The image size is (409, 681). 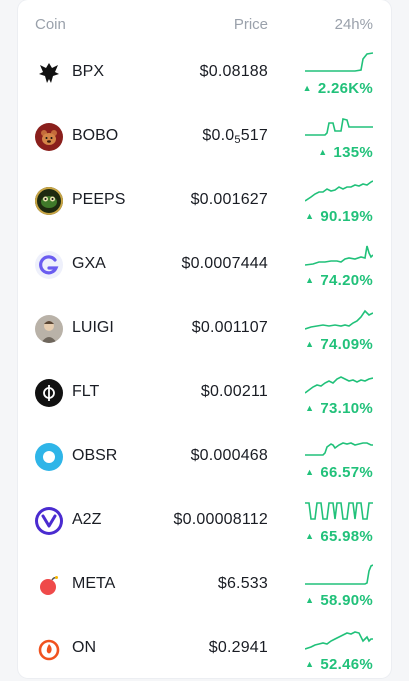 I want to click on header-24h-change: 24h%, so click(x=354, y=24).